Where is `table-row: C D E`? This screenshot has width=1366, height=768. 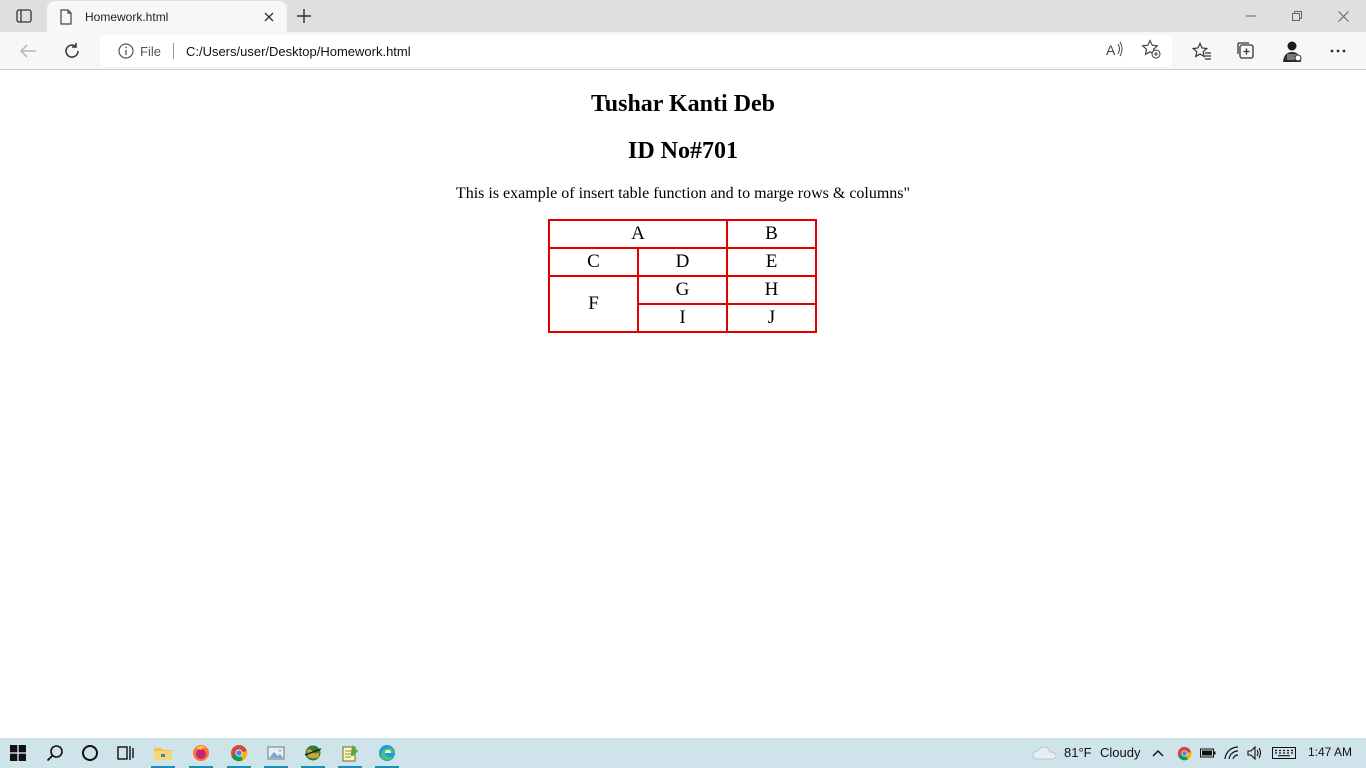 table-row: C D E is located at coordinates (682, 262).